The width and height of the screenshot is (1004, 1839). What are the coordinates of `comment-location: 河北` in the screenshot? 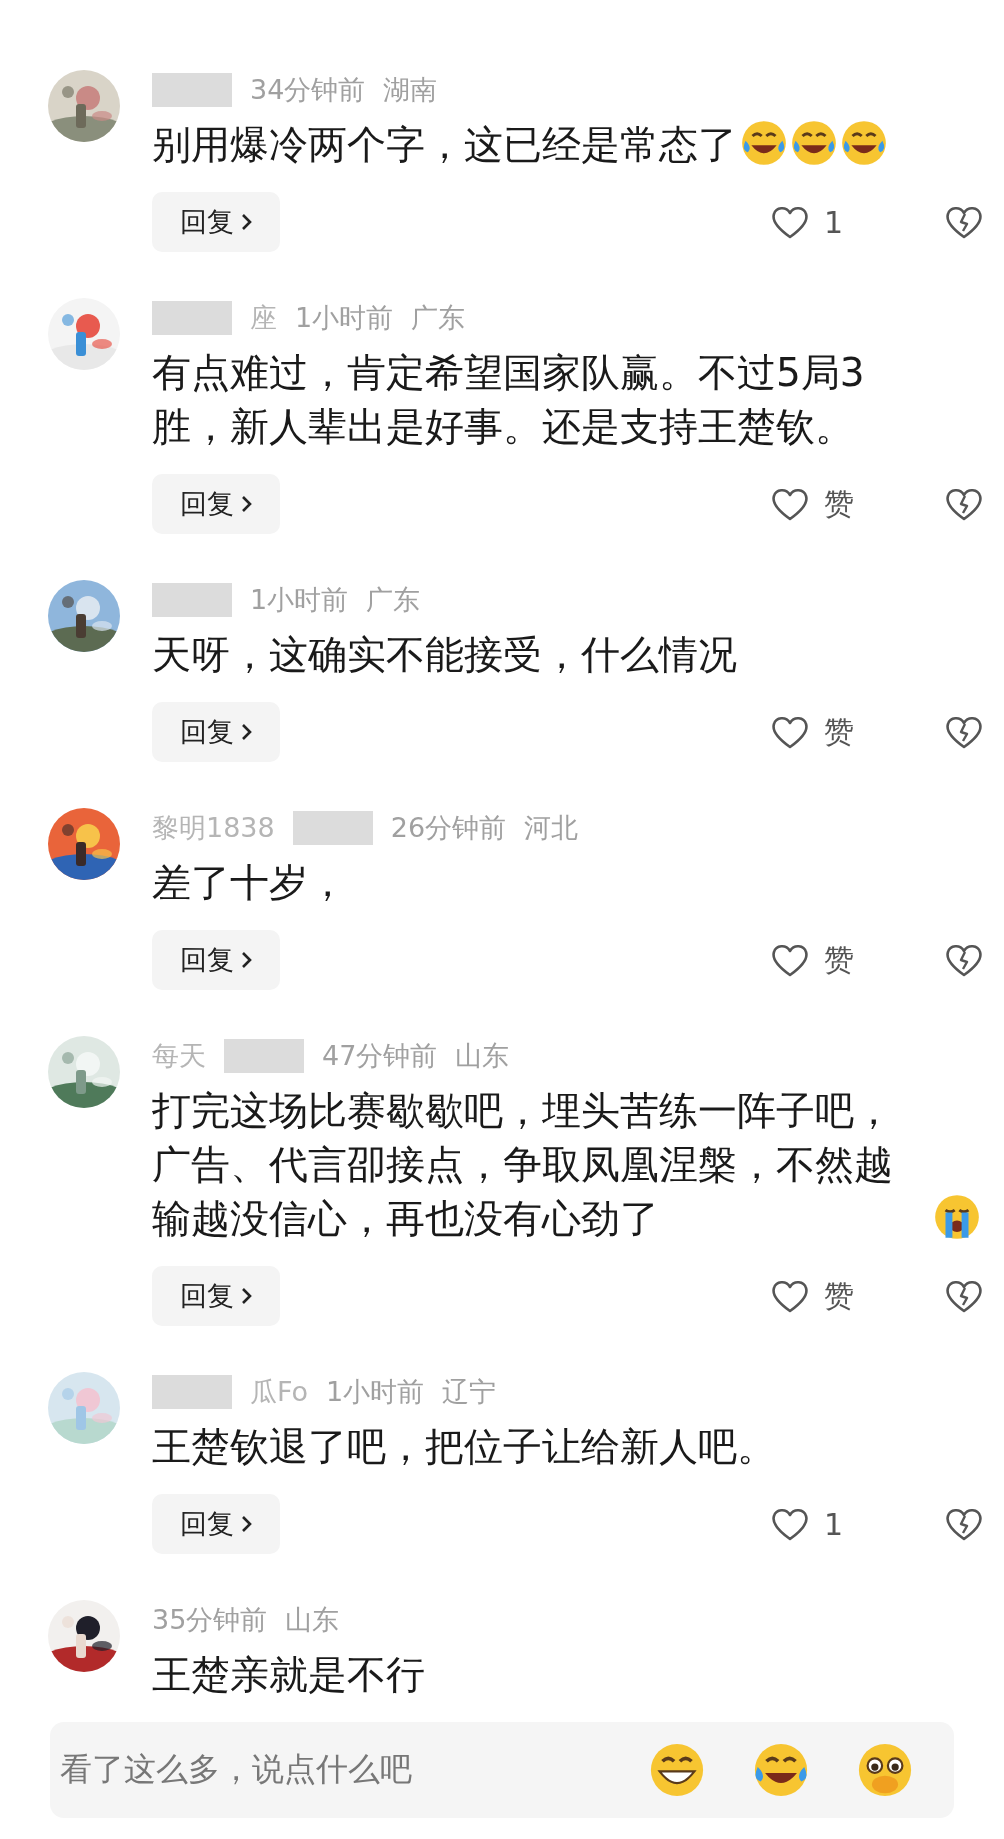 It's located at (551, 828).